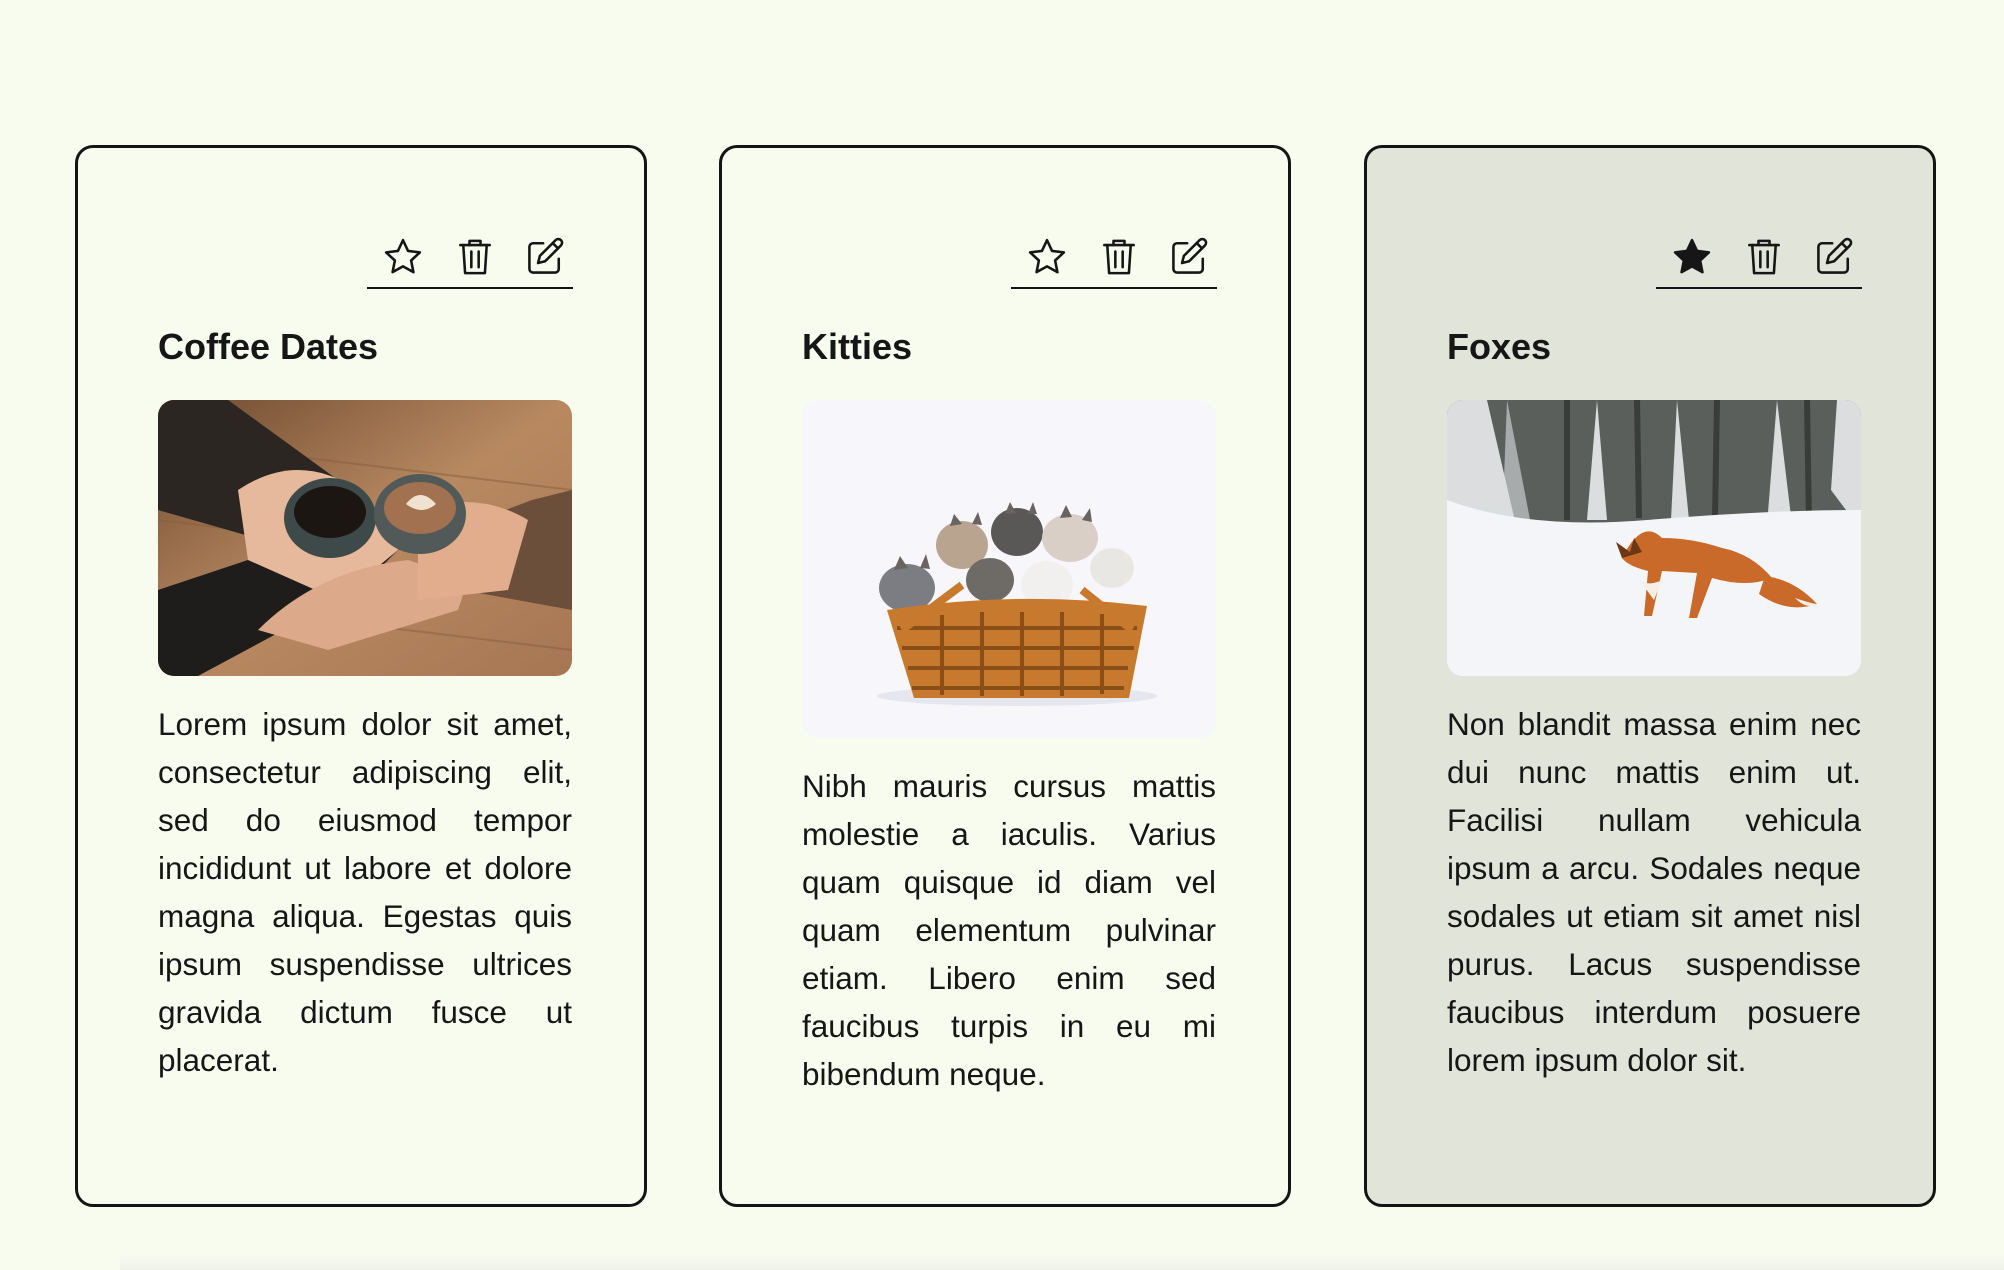 This screenshot has width=2004, height=1270. I want to click on star-filled-icon, so click(1692, 256).